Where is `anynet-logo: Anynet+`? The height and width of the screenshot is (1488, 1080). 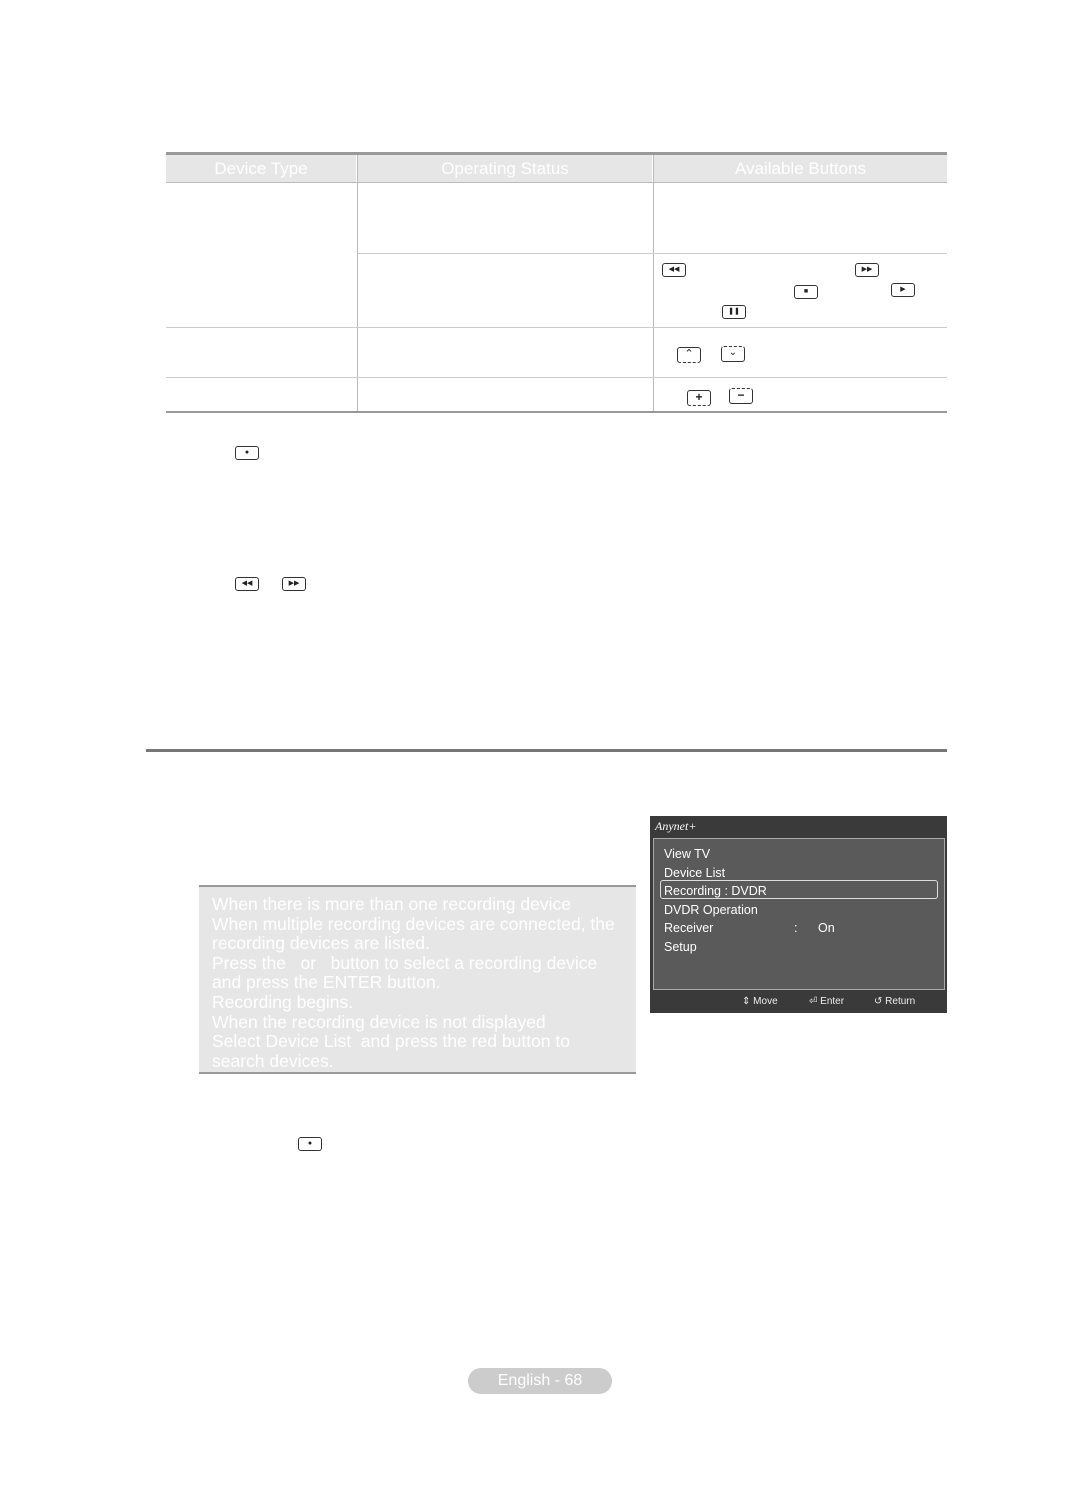 anynet-logo: Anynet+ is located at coordinates (676, 826).